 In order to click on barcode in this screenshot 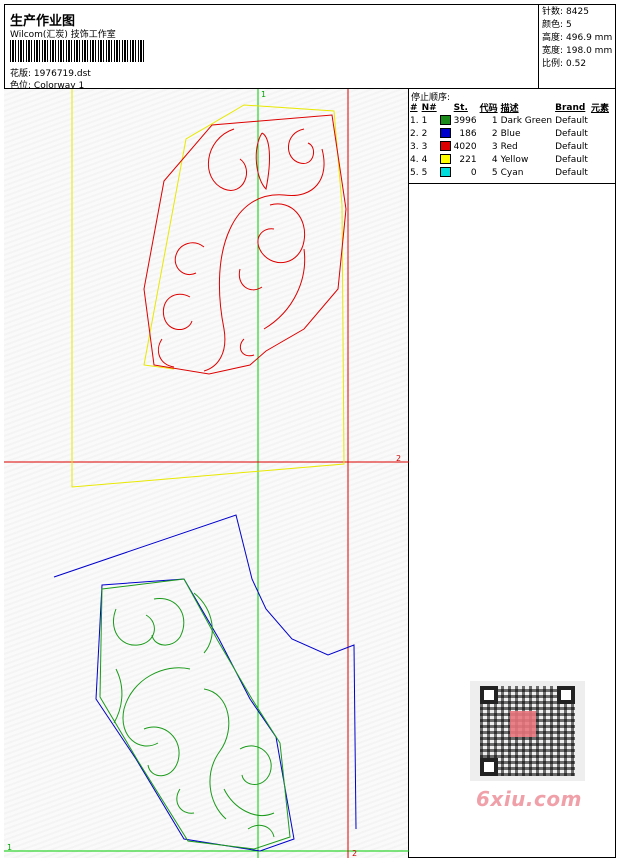, I will do `click(77, 51)`.